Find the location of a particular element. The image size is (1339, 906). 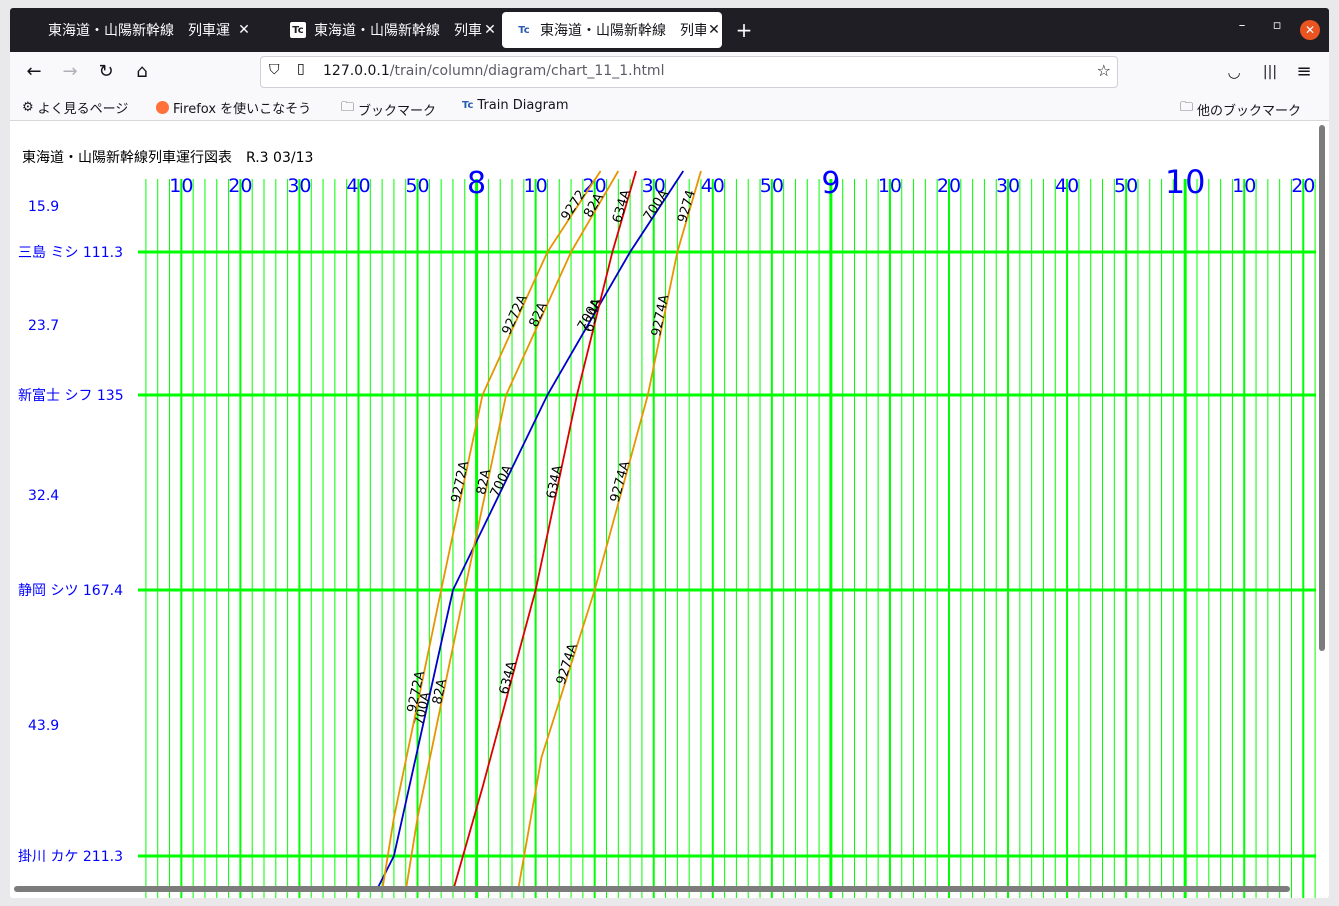

vertical-scrollbar is located at coordinates (1322, 388).